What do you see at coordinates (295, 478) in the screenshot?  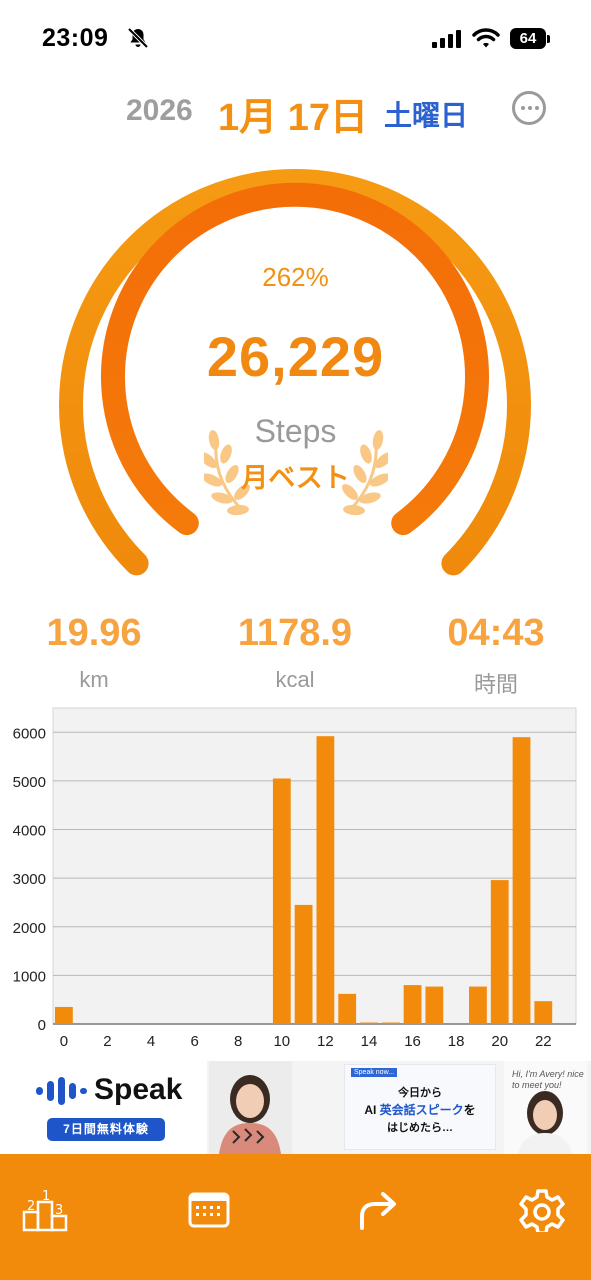 I see `monthly-best-badge: 月ベスト` at bounding box center [295, 478].